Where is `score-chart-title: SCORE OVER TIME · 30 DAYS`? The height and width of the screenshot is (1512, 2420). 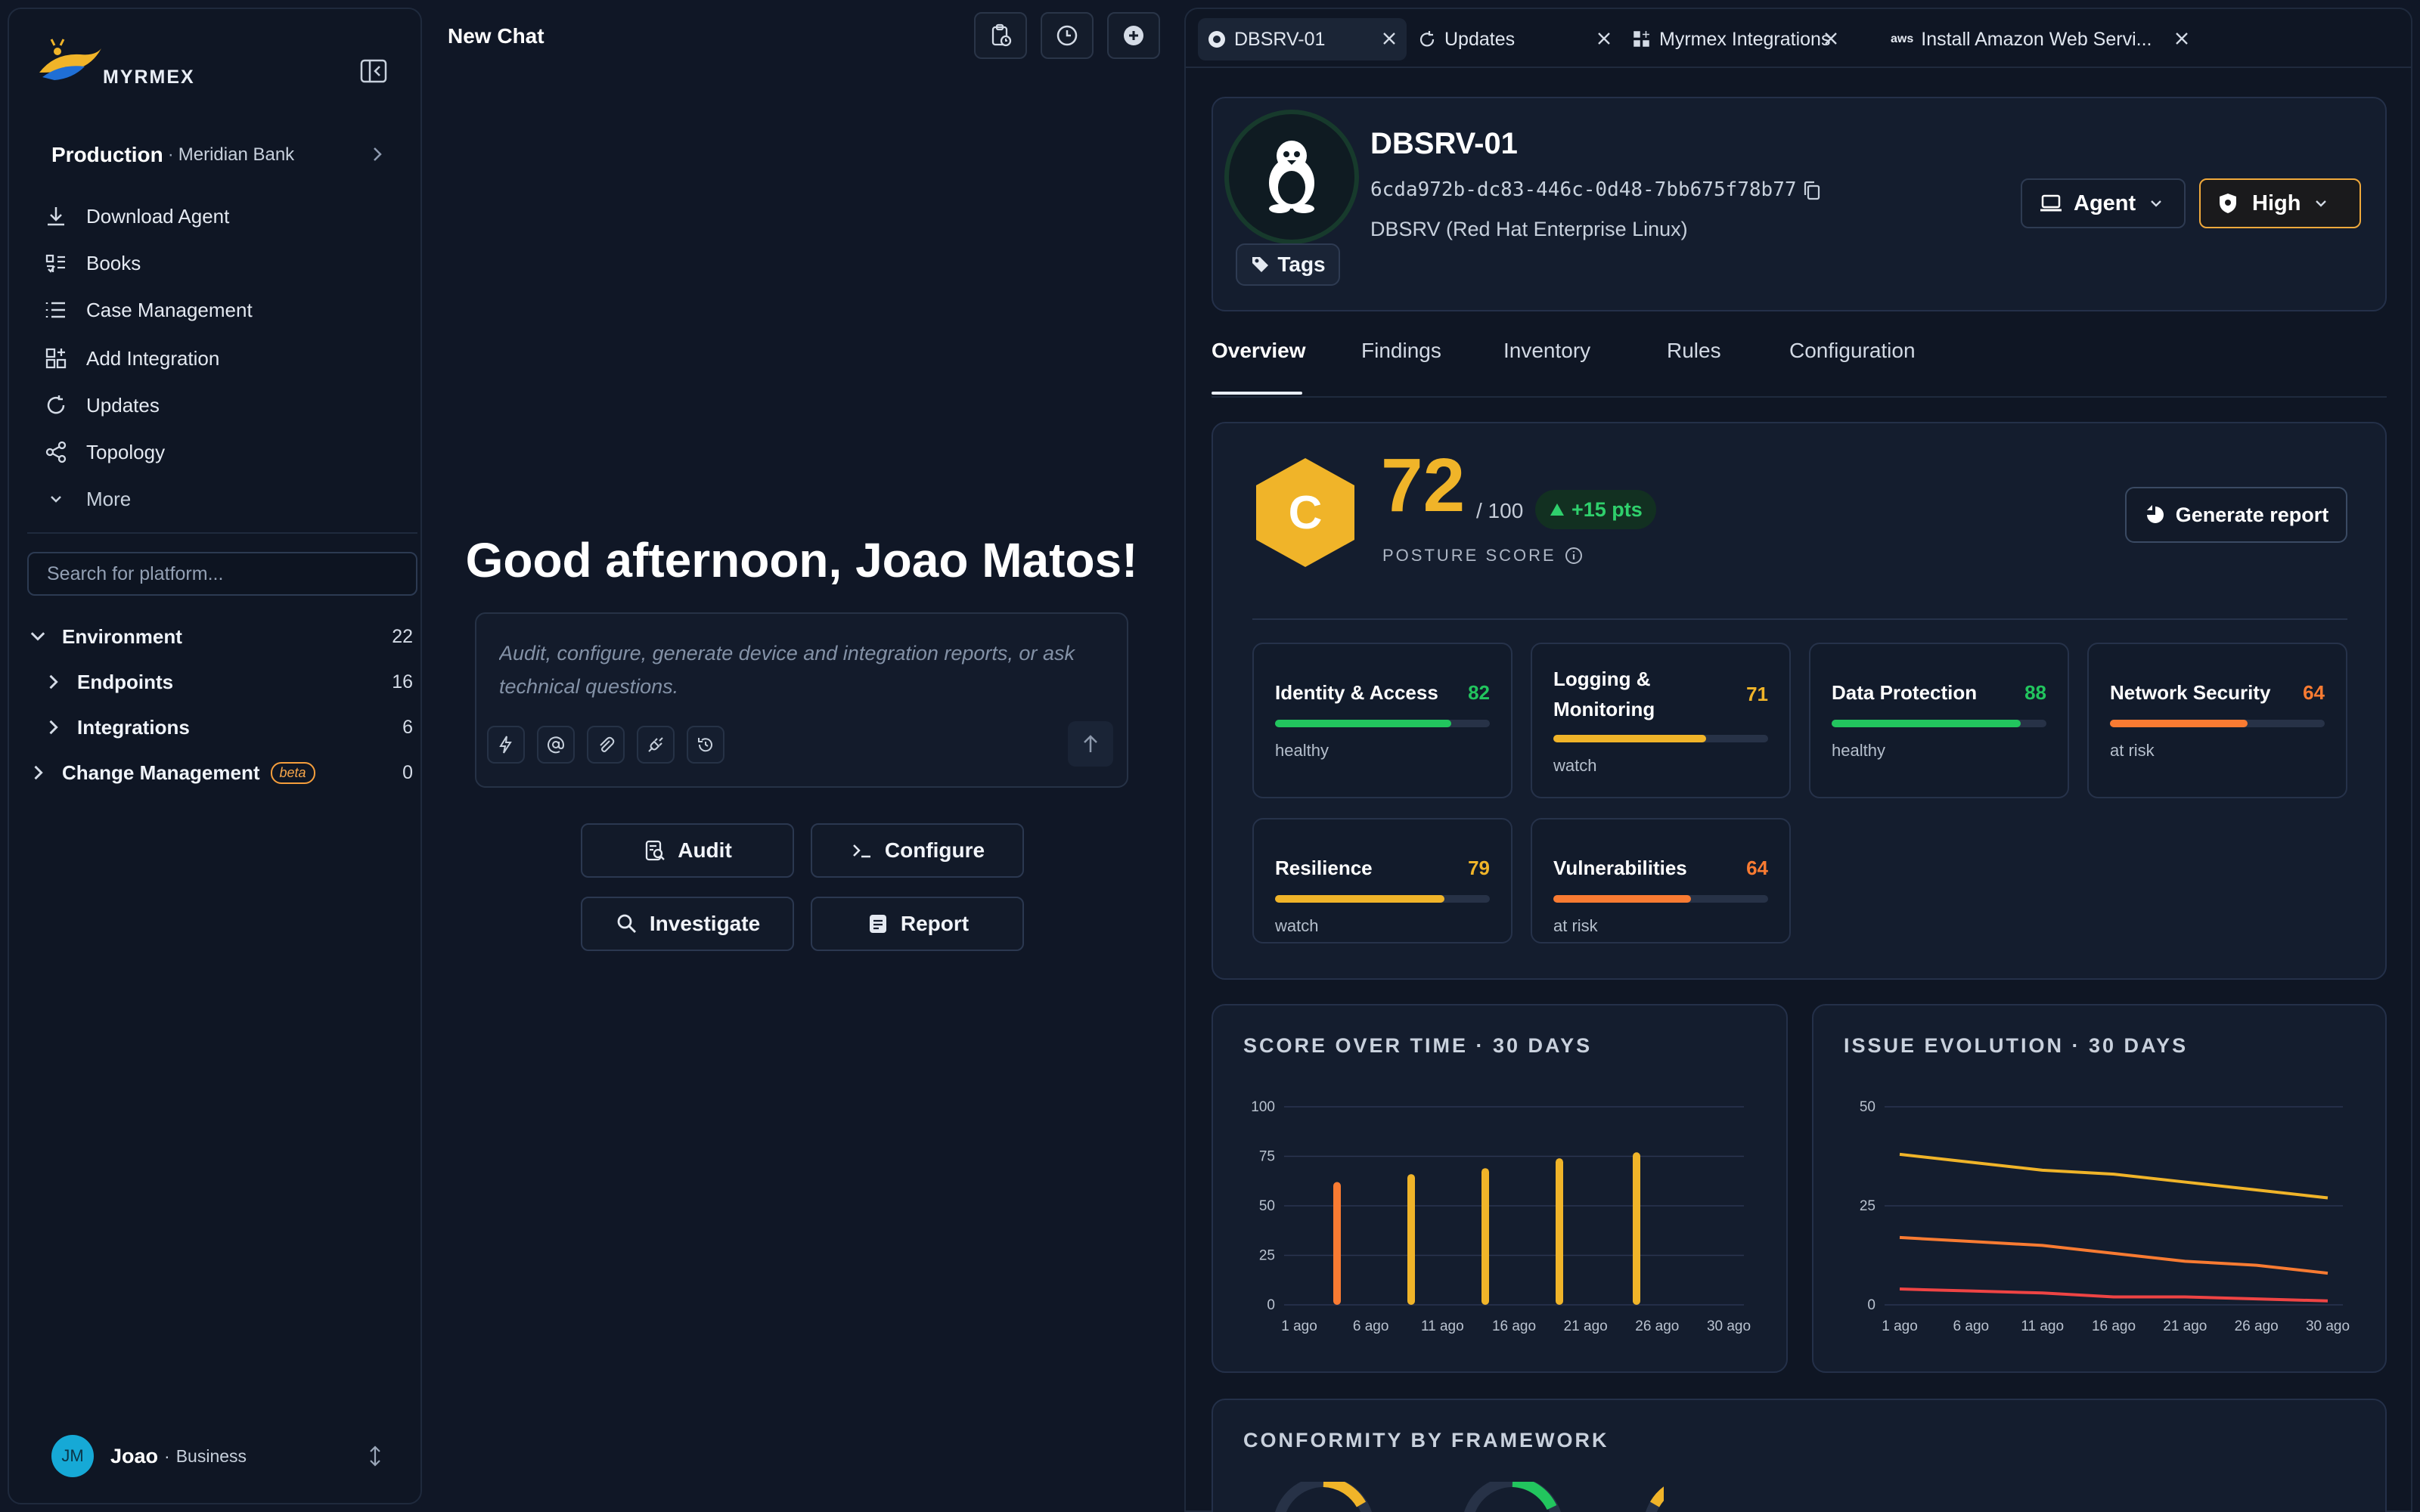 score-chart-title: SCORE OVER TIME · 30 DAYS is located at coordinates (1418, 1045).